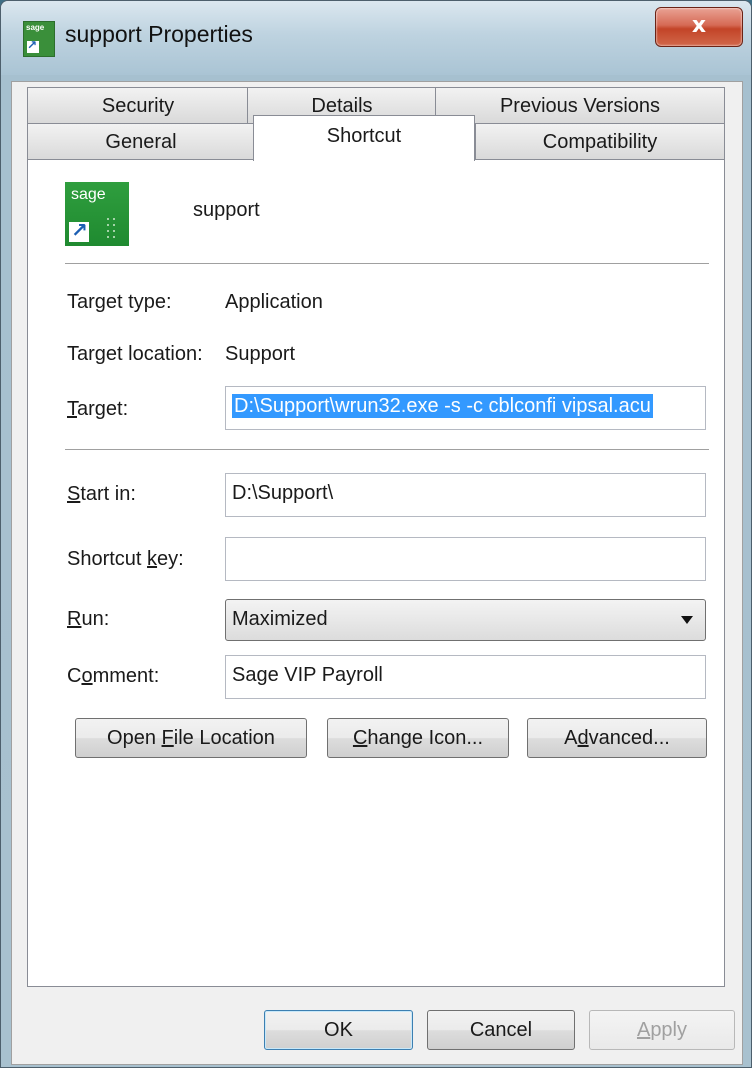 This screenshot has height=1068, width=752. Describe the element at coordinates (107, 559) in the screenshot. I see `shortcut-key-label-pre: Shortcut` at that location.